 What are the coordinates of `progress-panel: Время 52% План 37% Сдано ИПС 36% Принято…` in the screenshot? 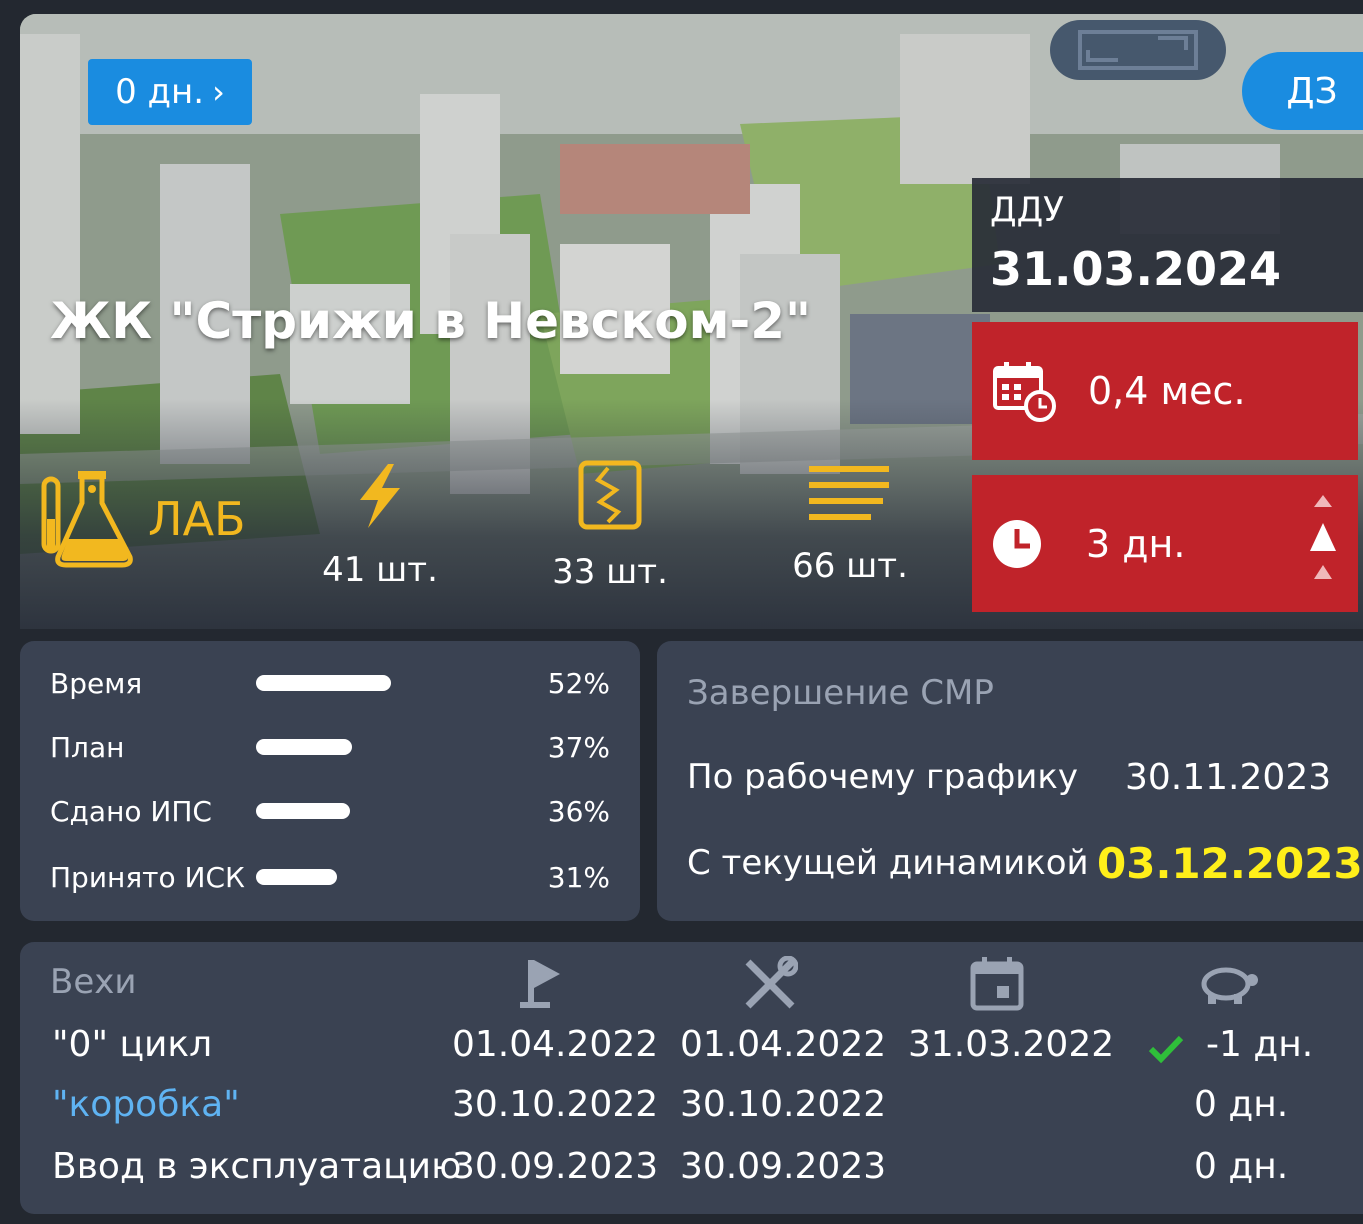 It's located at (330, 781).